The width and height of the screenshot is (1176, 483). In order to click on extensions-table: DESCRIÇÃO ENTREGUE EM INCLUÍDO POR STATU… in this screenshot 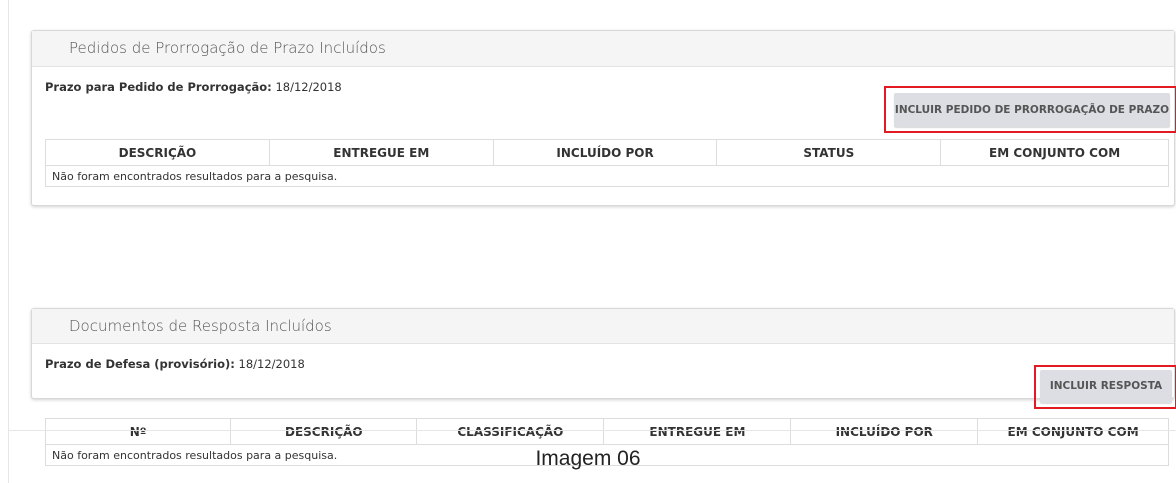, I will do `click(607, 163)`.